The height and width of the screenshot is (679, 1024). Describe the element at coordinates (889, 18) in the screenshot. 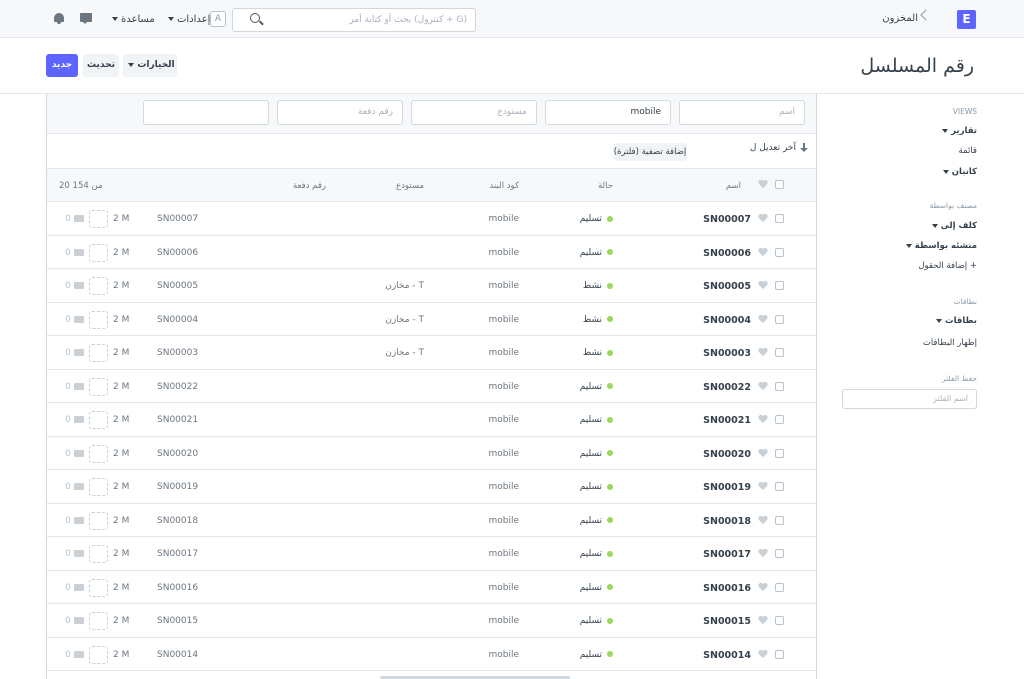

I see `breadcrumb: المخزون` at that location.